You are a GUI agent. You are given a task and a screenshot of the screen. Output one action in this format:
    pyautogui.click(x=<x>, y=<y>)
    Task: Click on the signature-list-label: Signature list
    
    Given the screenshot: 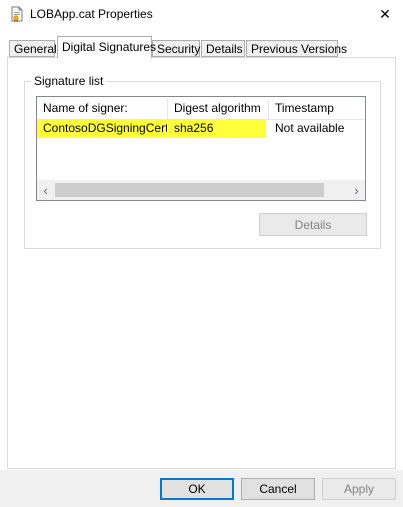 What is the action you would take?
    pyautogui.click(x=69, y=81)
    